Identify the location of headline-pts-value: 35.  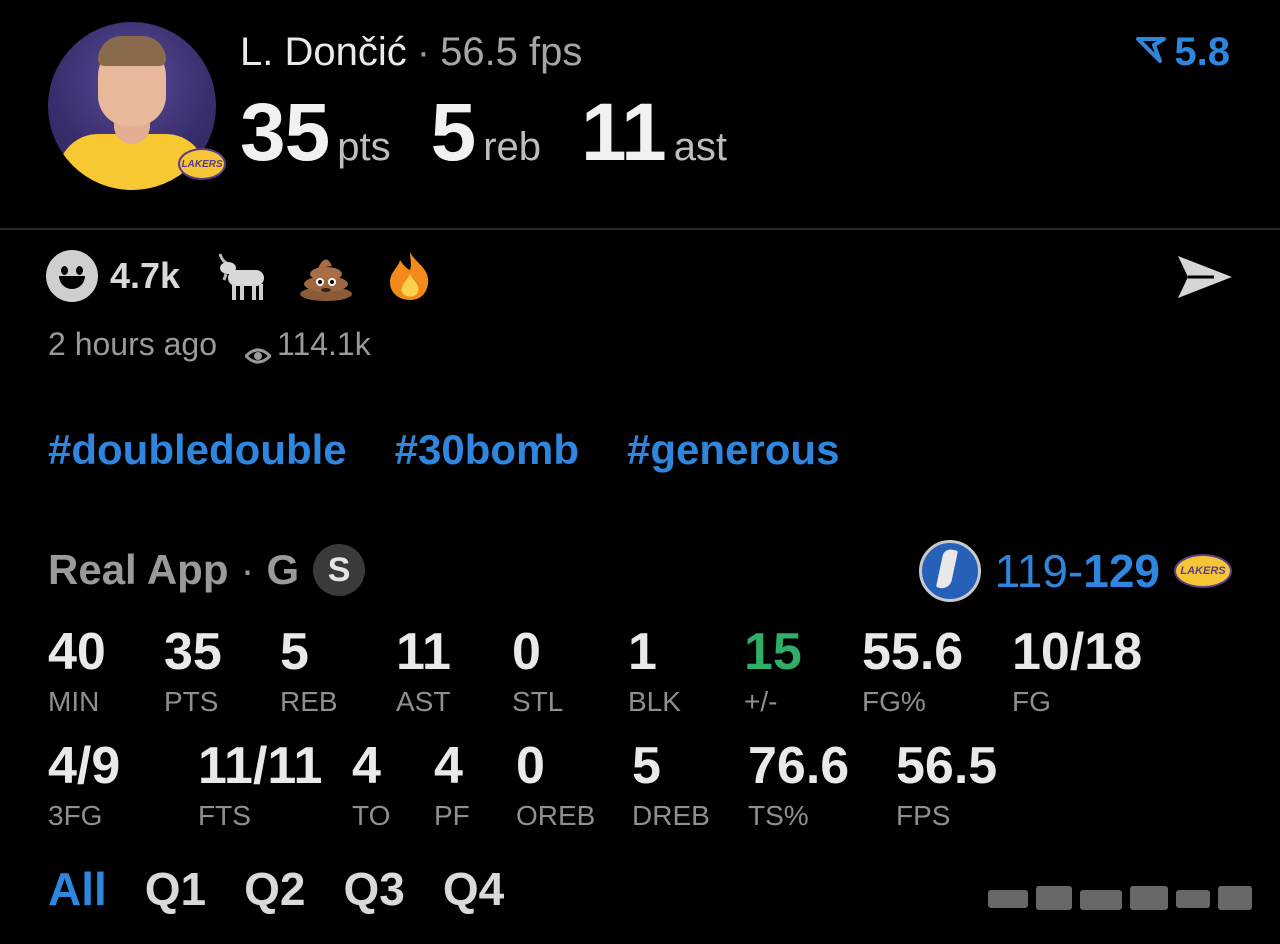
(285, 132).